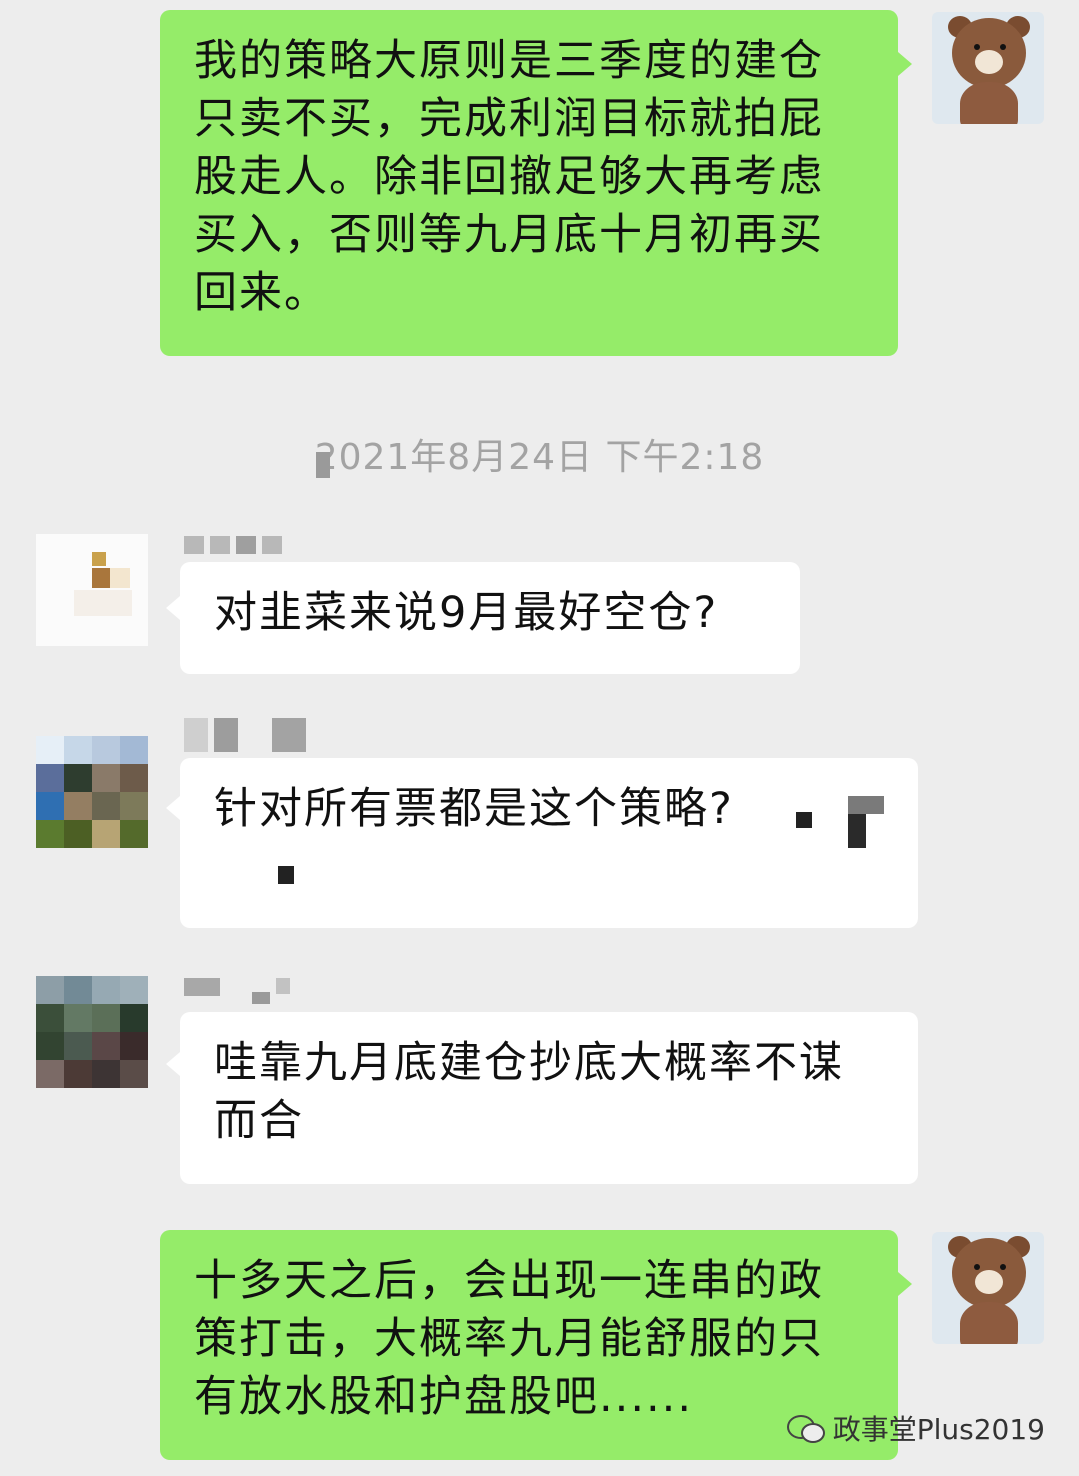 This screenshot has width=1079, height=1476. I want to click on watermark: 政事堂Plus2019, so click(915, 1428).